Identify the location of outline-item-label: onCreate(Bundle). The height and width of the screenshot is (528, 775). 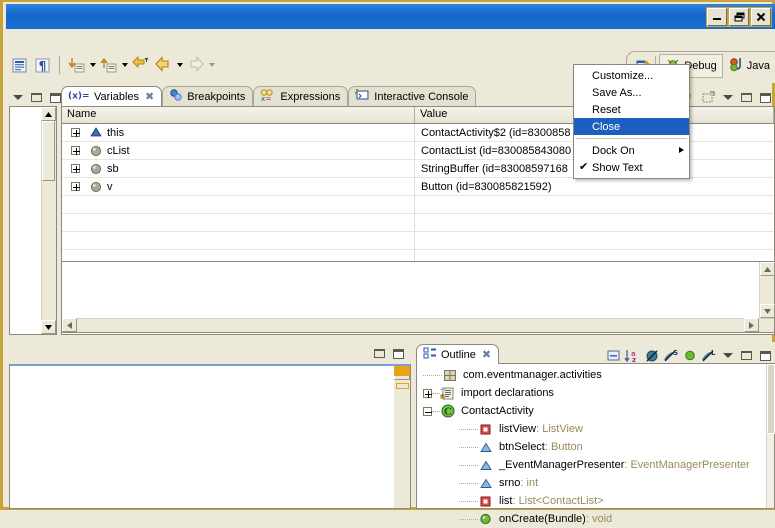
(542, 519).